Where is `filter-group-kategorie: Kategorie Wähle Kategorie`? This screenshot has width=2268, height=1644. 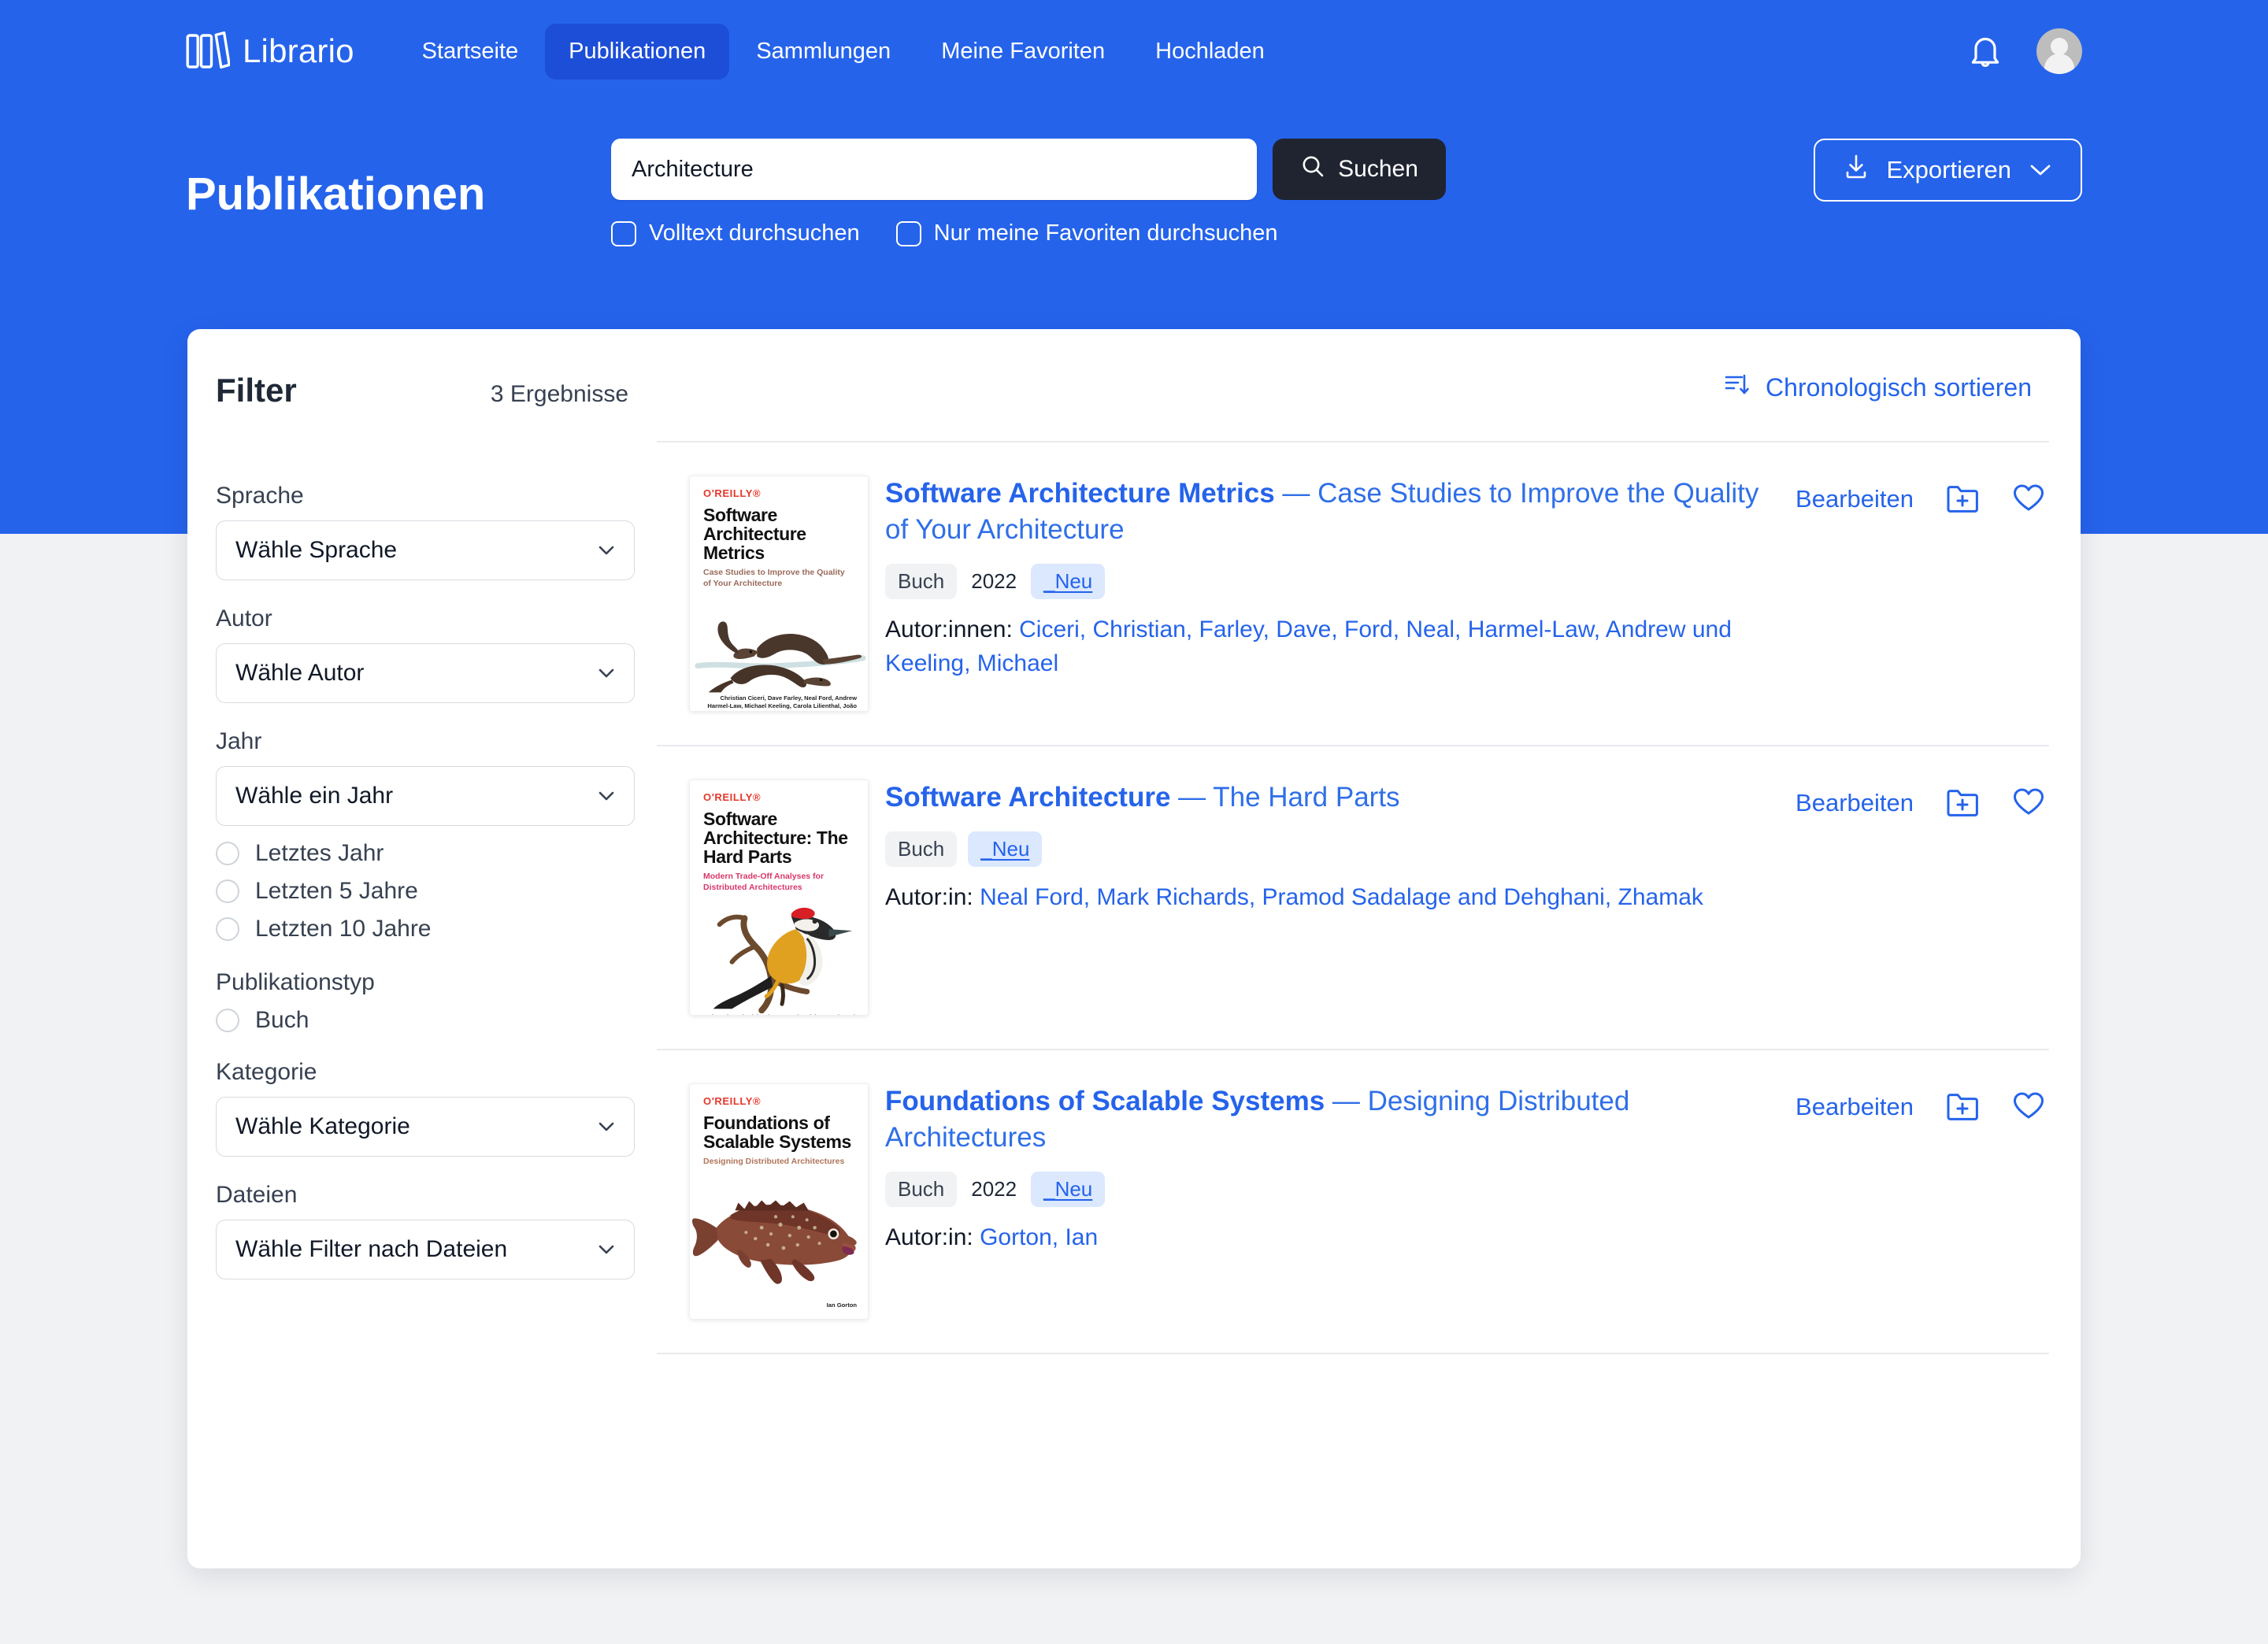
filter-group-kategorie: Kategorie Wähle Kategorie is located at coordinates (425, 1108).